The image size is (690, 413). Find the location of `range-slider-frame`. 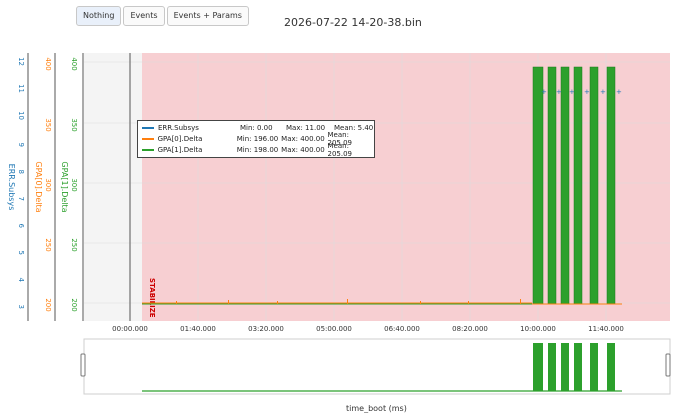

range-slider-frame is located at coordinates (377, 366).